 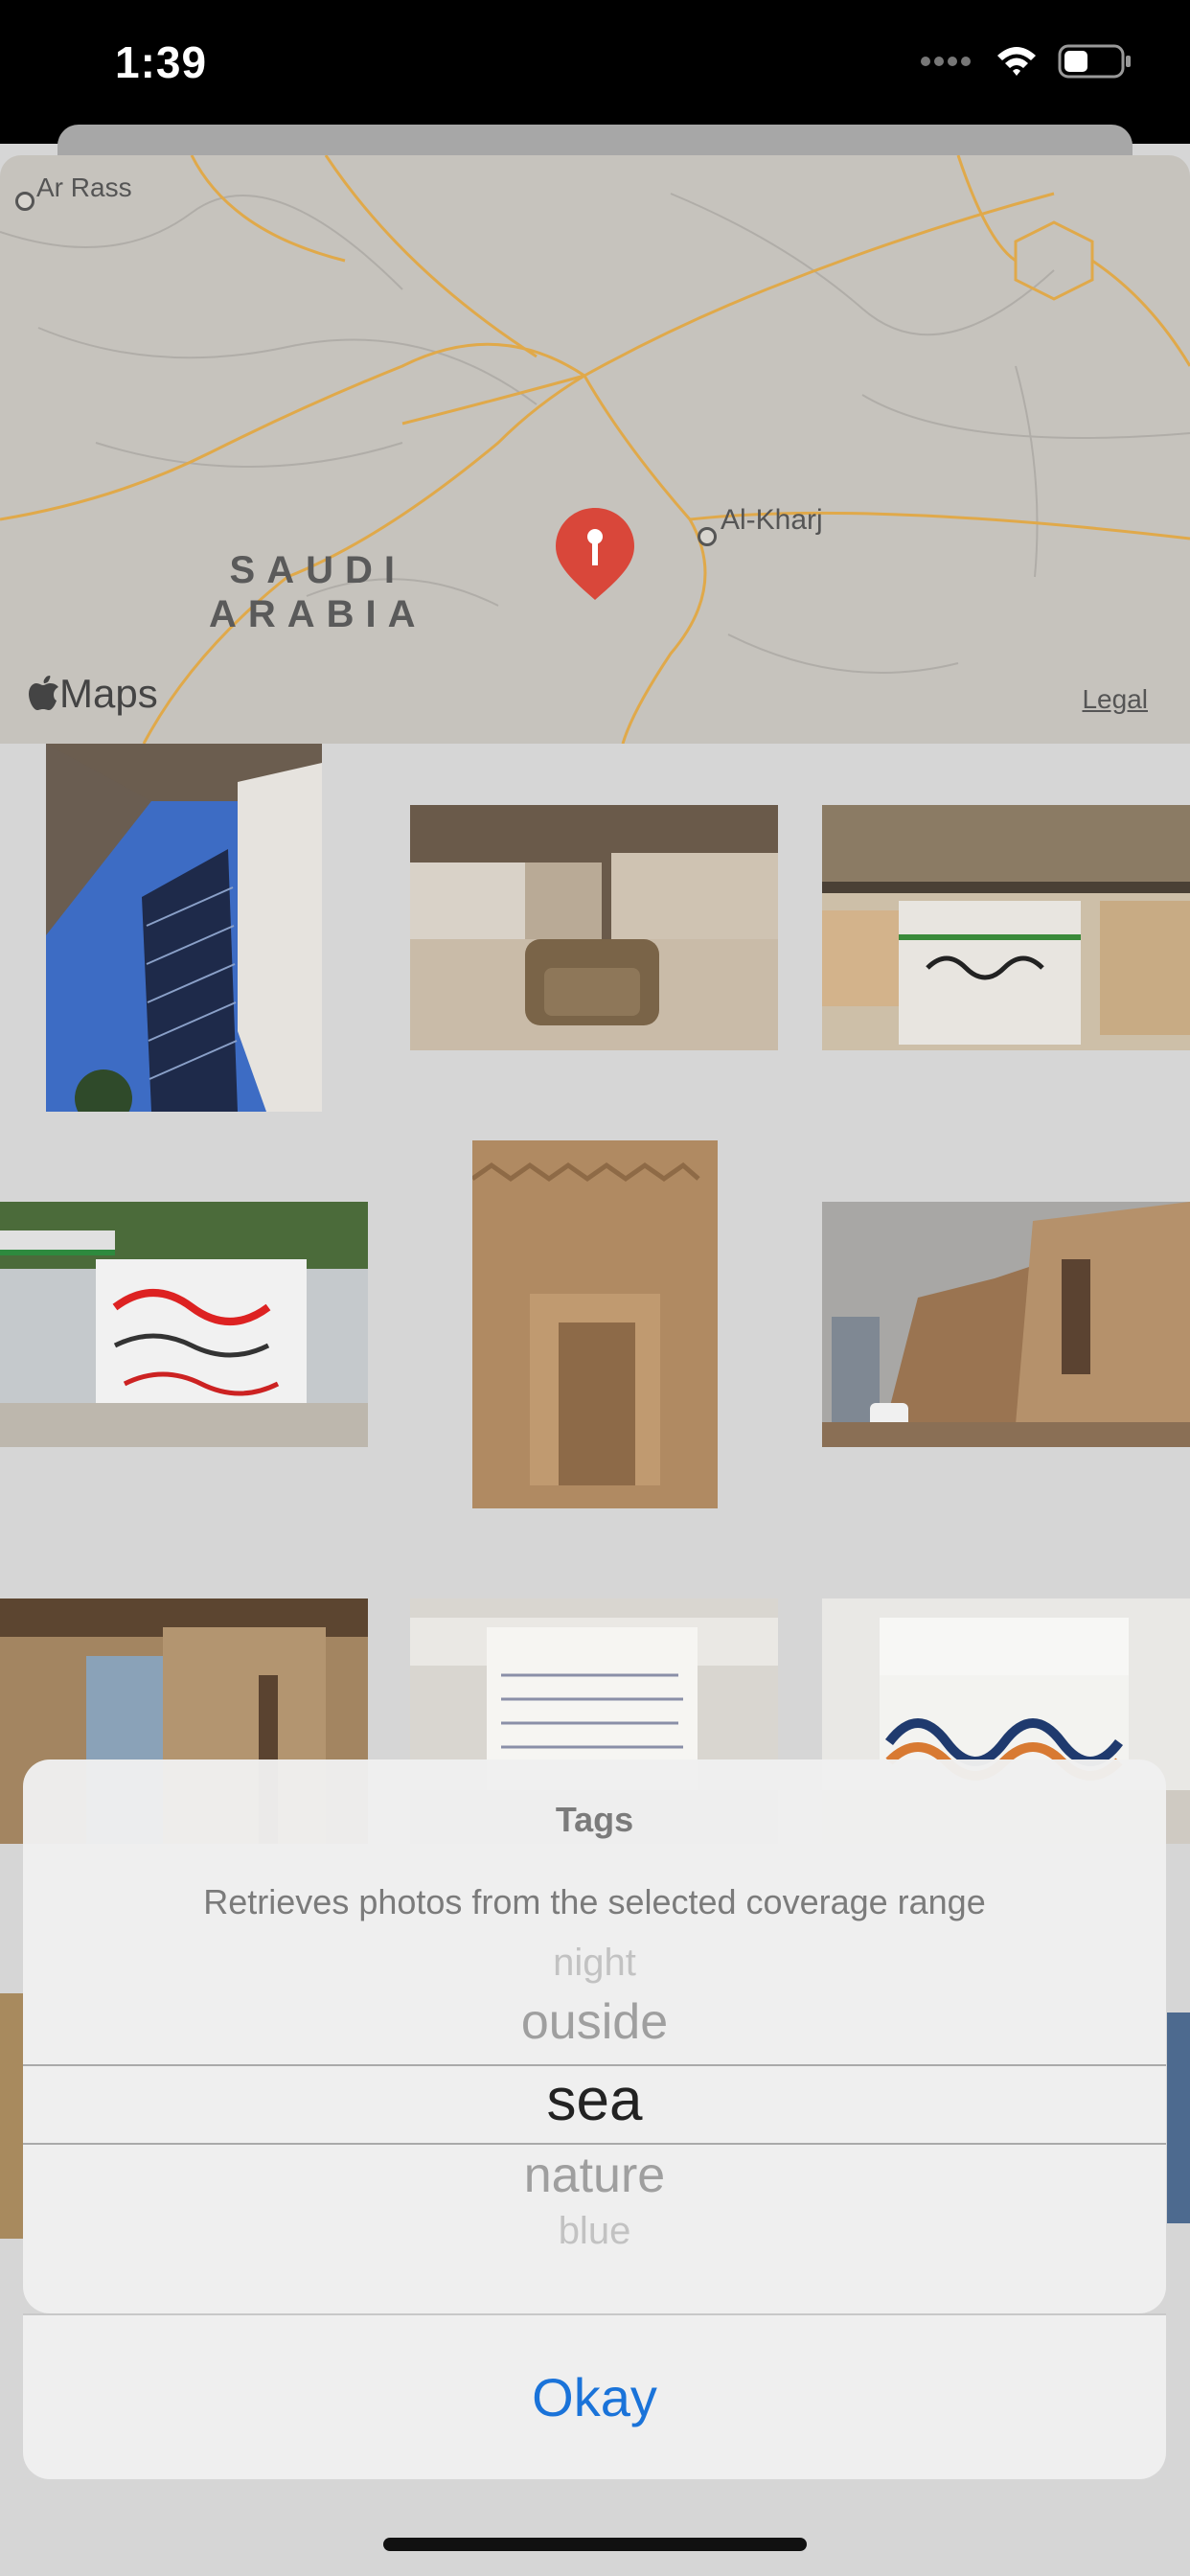 What do you see at coordinates (772, 520) in the screenshot?
I see `city-label-al-kharj: Al-Kharj` at bounding box center [772, 520].